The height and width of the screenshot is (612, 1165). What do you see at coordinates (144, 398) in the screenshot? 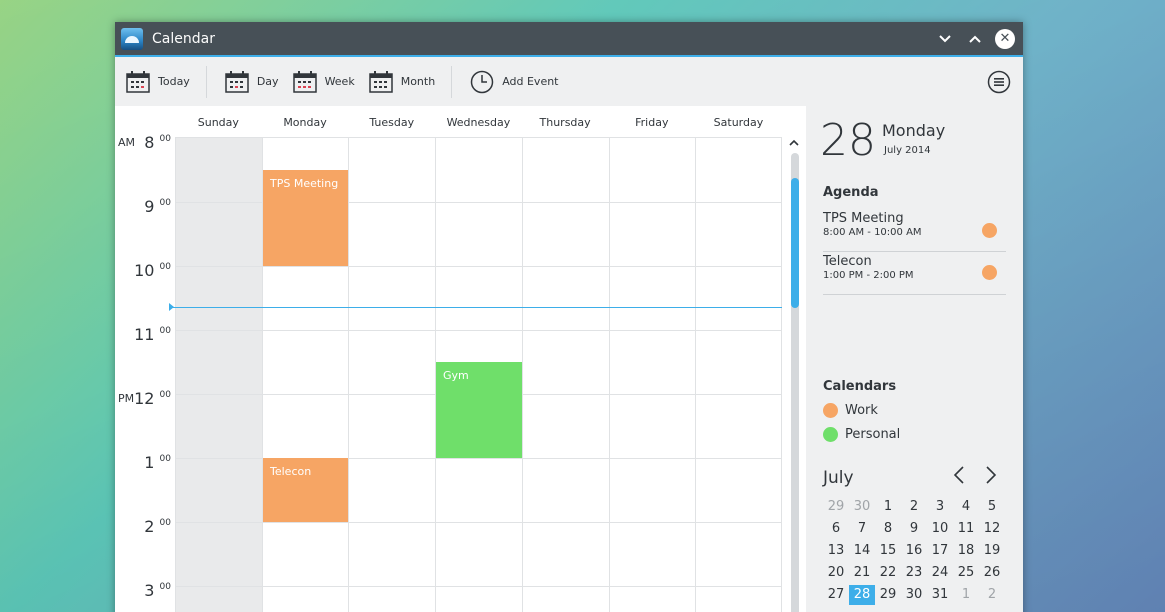
I see `hour-label: PM 12 00` at bounding box center [144, 398].